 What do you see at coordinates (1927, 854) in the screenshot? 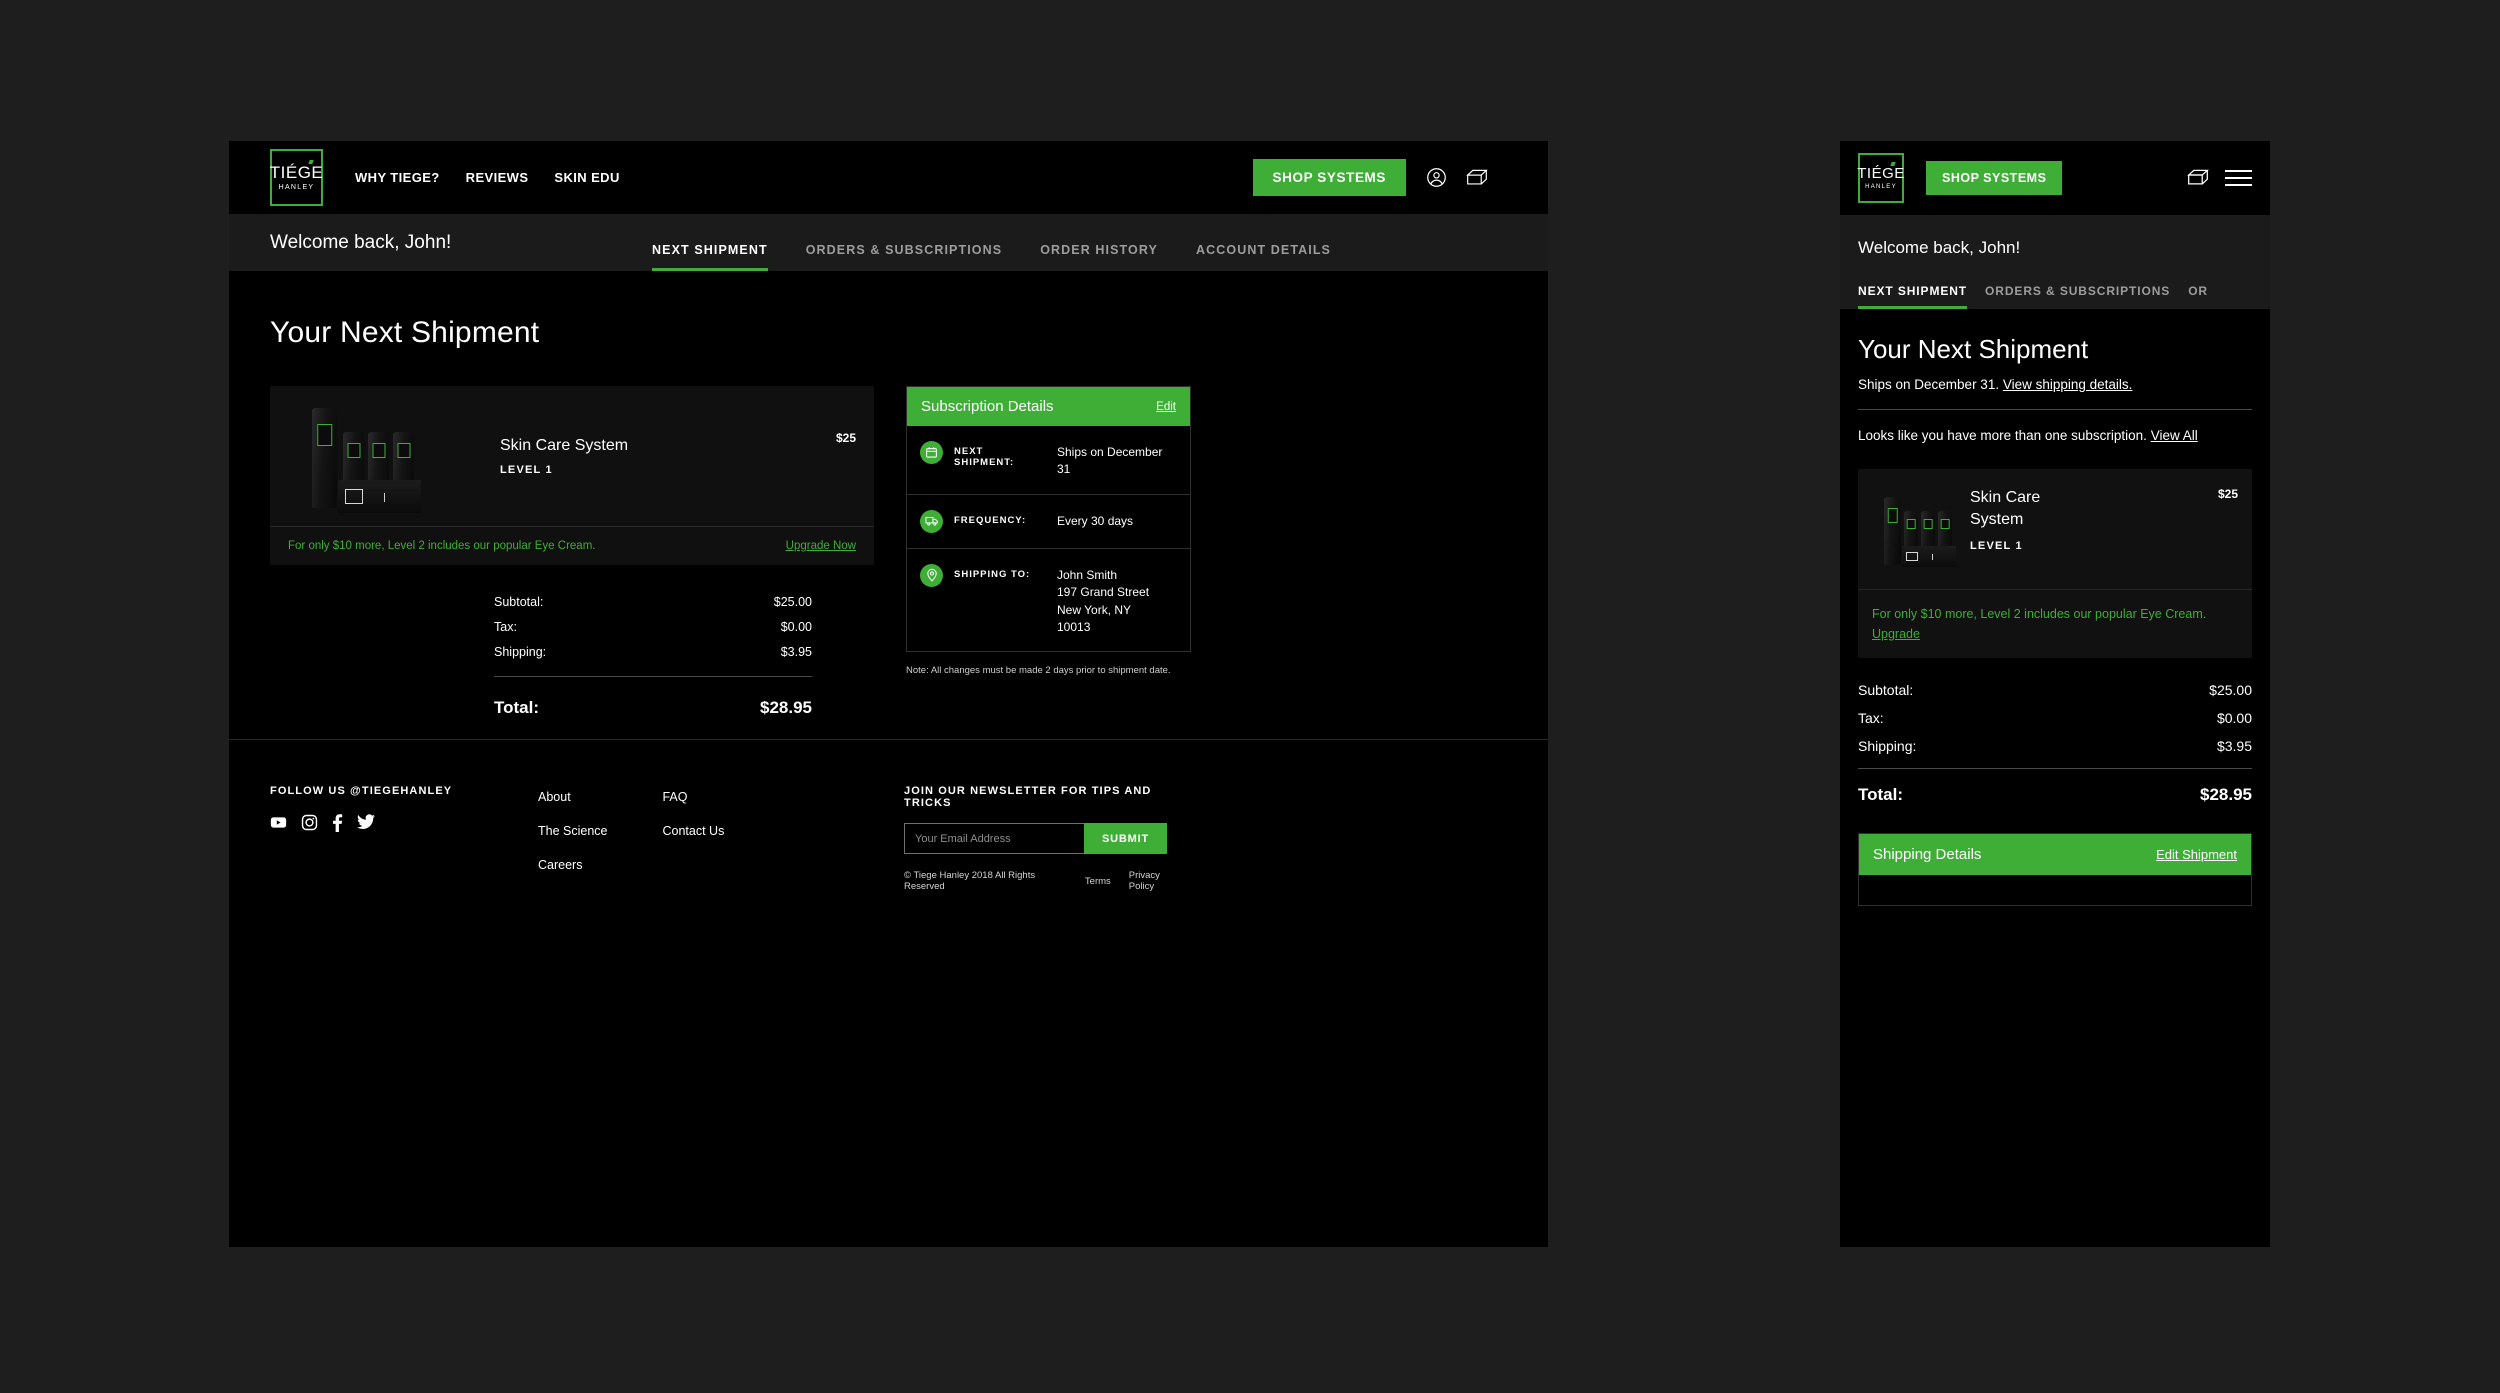
I see `mobile-shipping-panel-title: Shipping Details` at bounding box center [1927, 854].